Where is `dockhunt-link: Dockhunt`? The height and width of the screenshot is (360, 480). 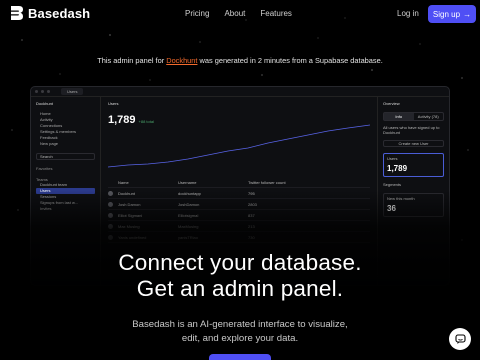
dockhunt-link: Dockhunt is located at coordinates (181, 60).